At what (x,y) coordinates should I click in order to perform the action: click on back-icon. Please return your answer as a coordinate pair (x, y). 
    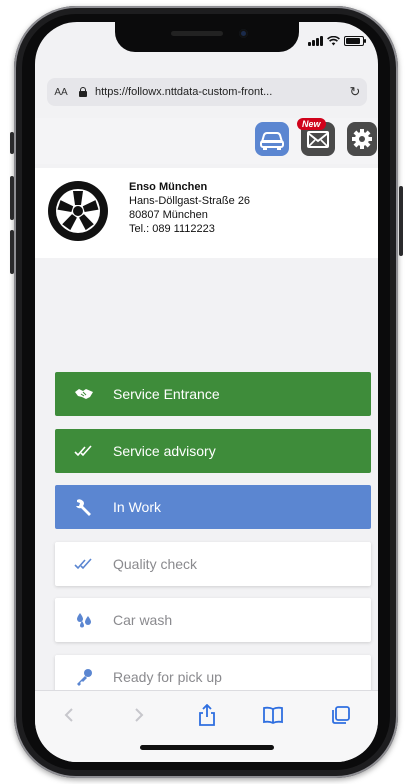
    Looking at the image, I should click on (69, 715).